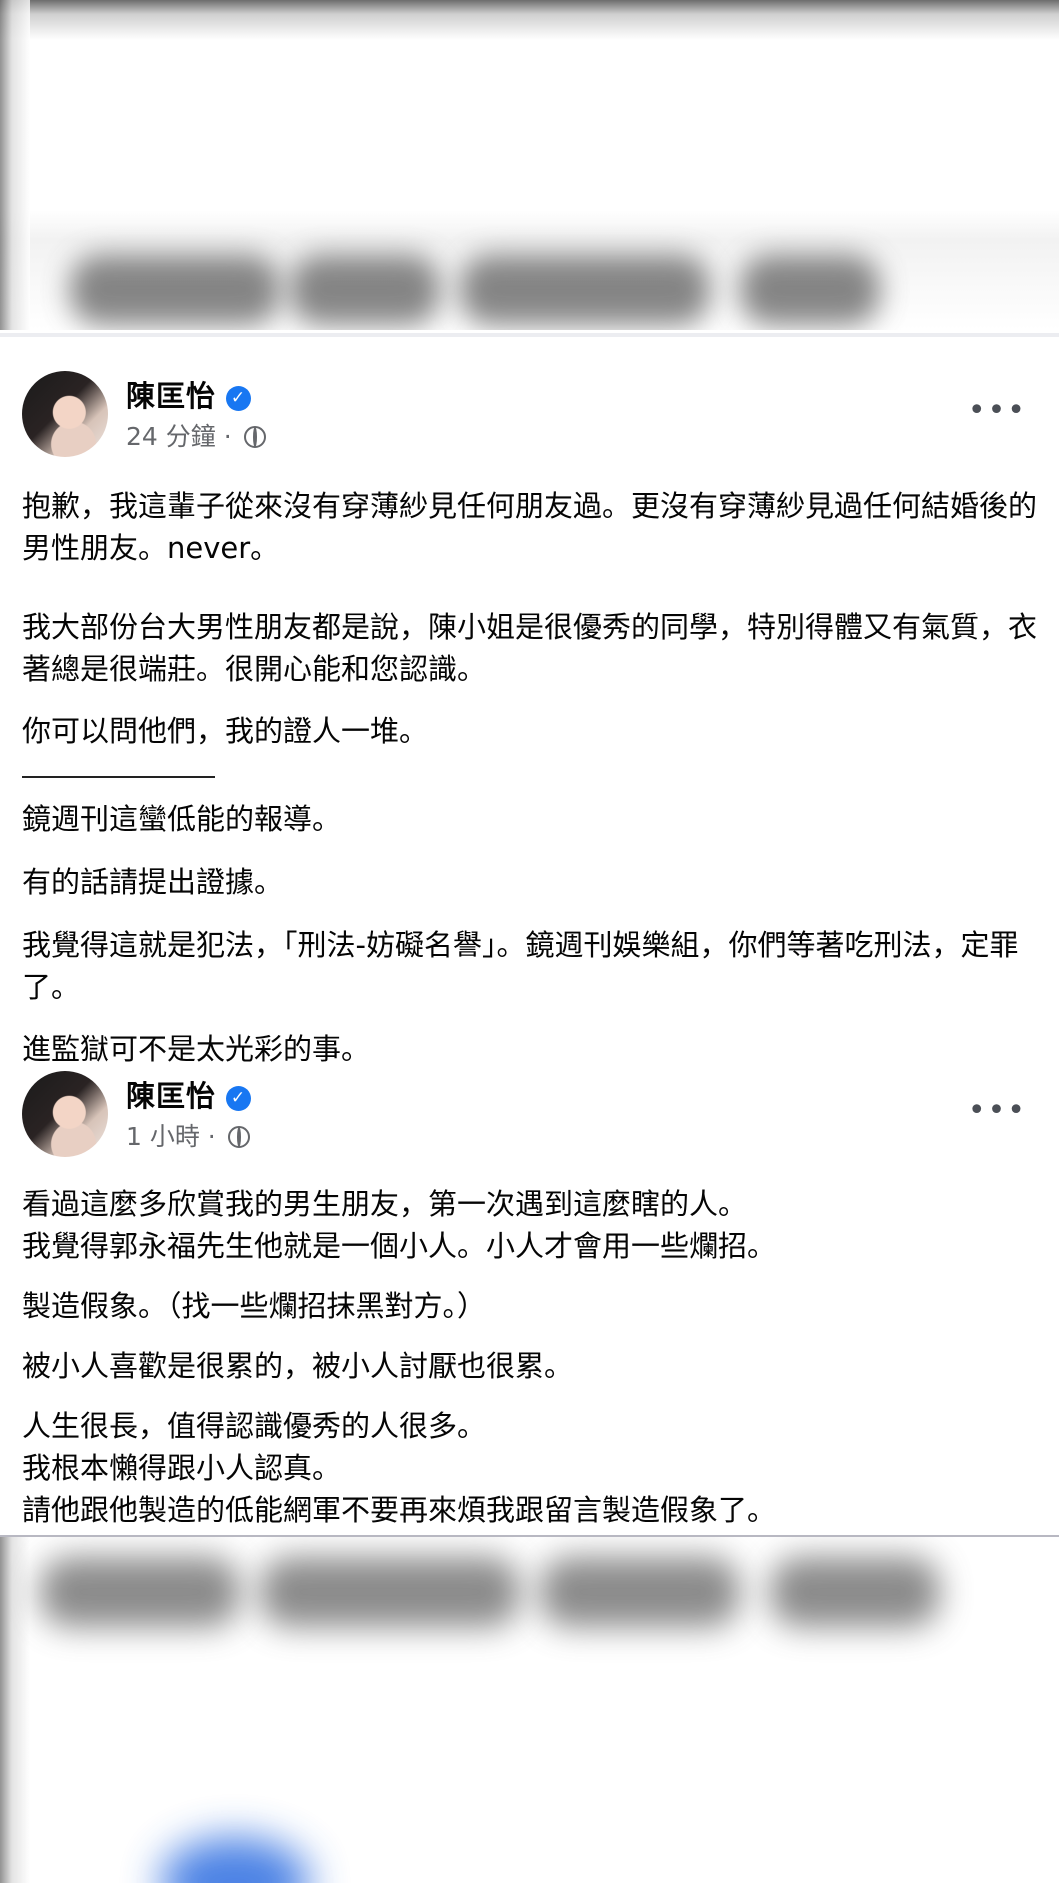 The image size is (1059, 1883). What do you see at coordinates (235, 1860) in the screenshot?
I see `blurred-blue-shape` at bounding box center [235, 1860].